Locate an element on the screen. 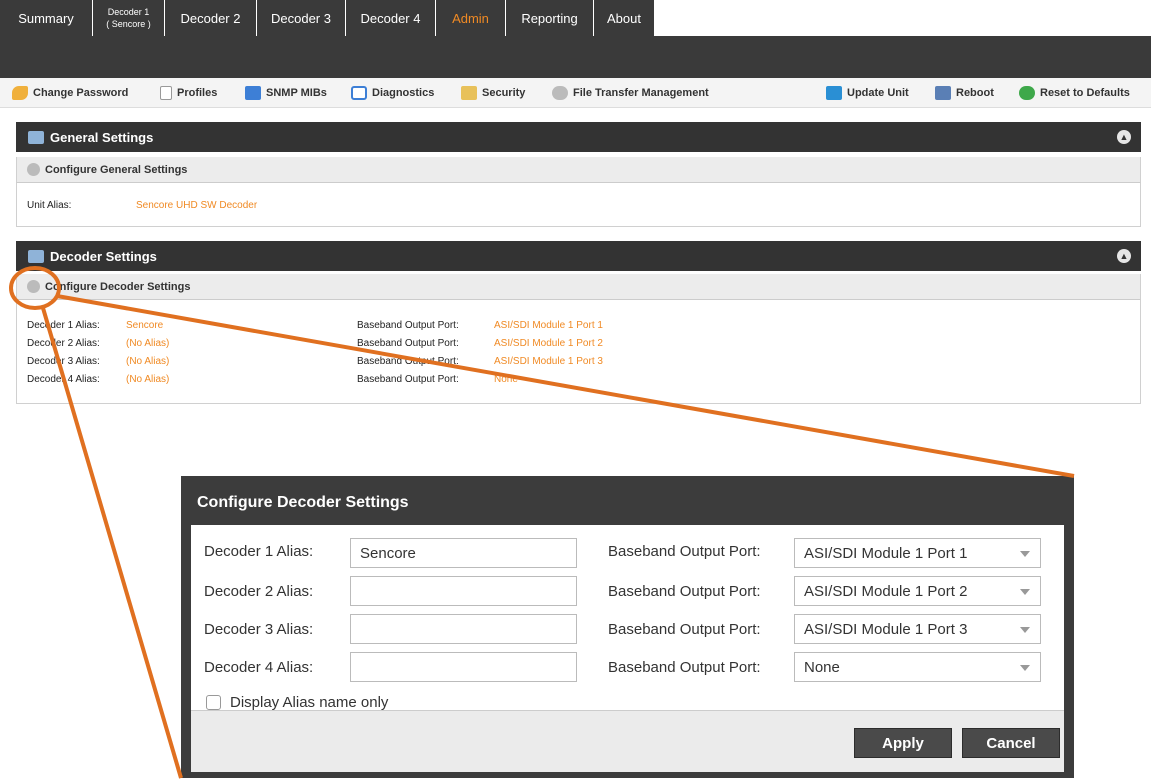  diagnostics-button: Diagnostics is located at coordinates (392, 93).